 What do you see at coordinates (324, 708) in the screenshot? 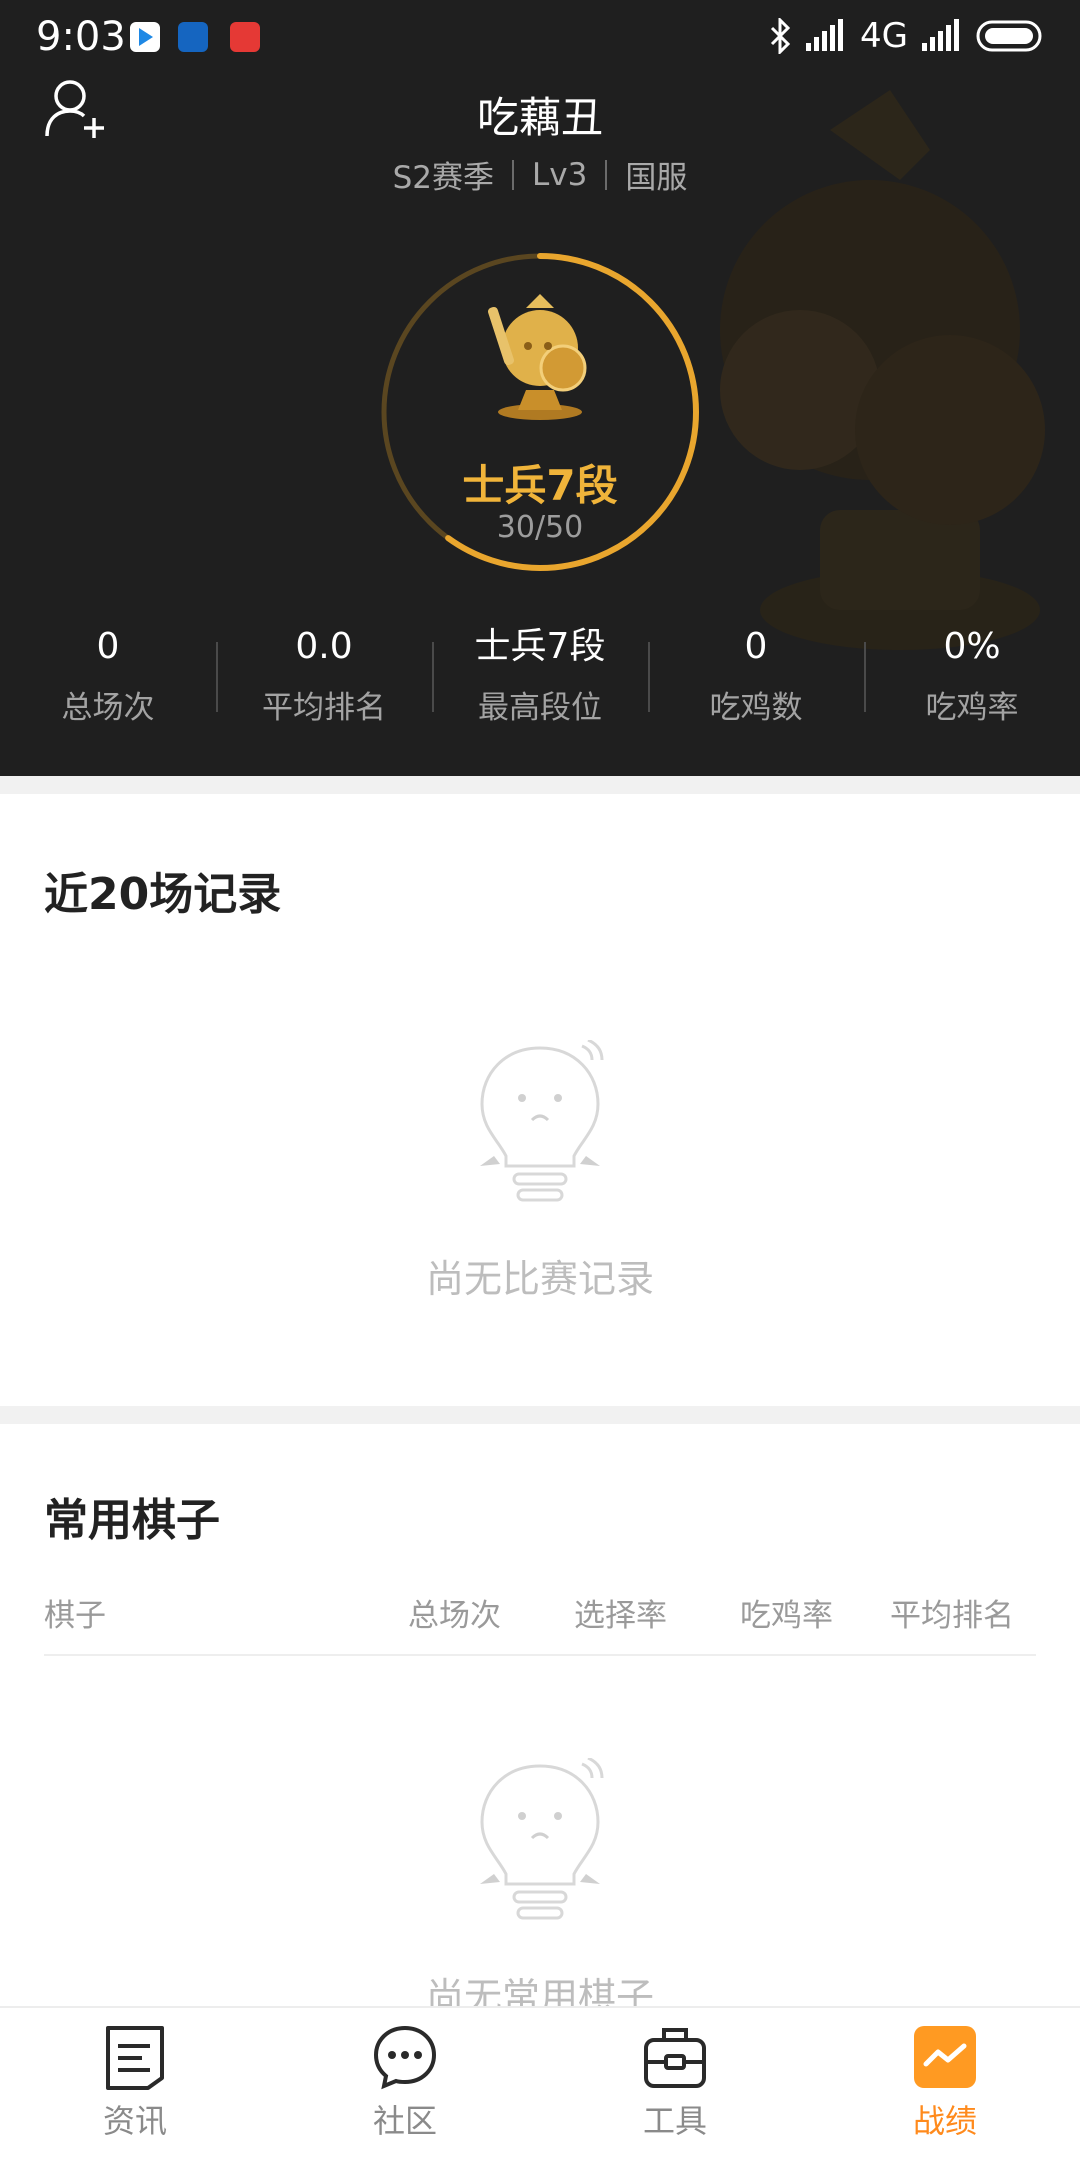
I see `stat-label: 平均排名` at bounding box center [324, 708].